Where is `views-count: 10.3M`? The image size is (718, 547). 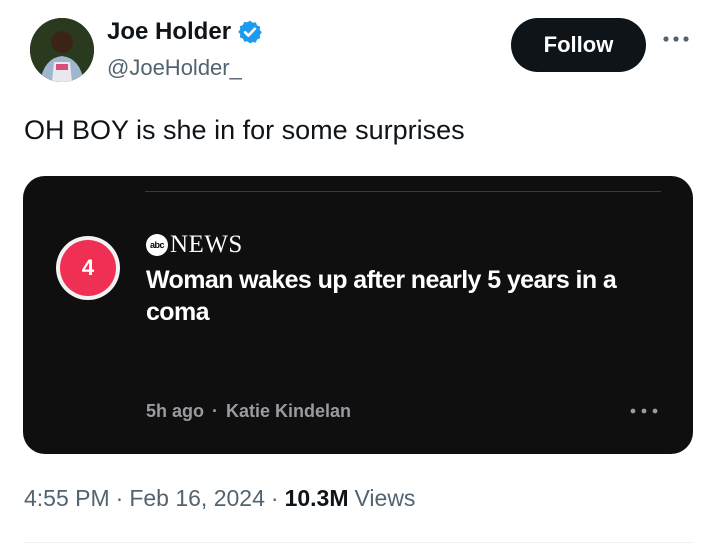
views-count: 10.3M is located at coordinates (317, 498).